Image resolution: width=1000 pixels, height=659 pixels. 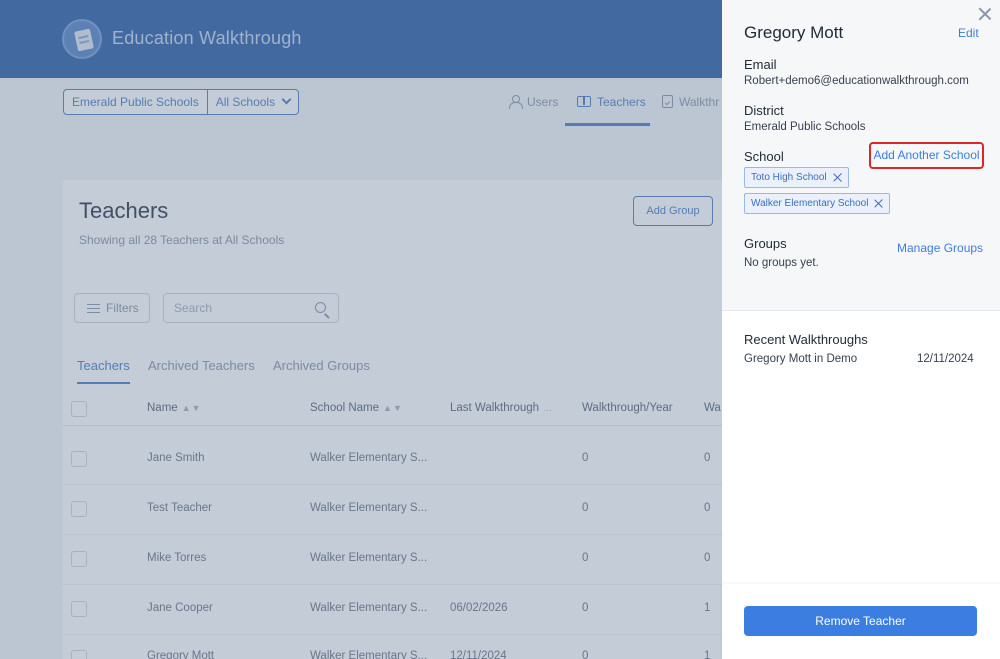 I want to click on teacher-name: Gregory Mott, so click(x=794, y=32).